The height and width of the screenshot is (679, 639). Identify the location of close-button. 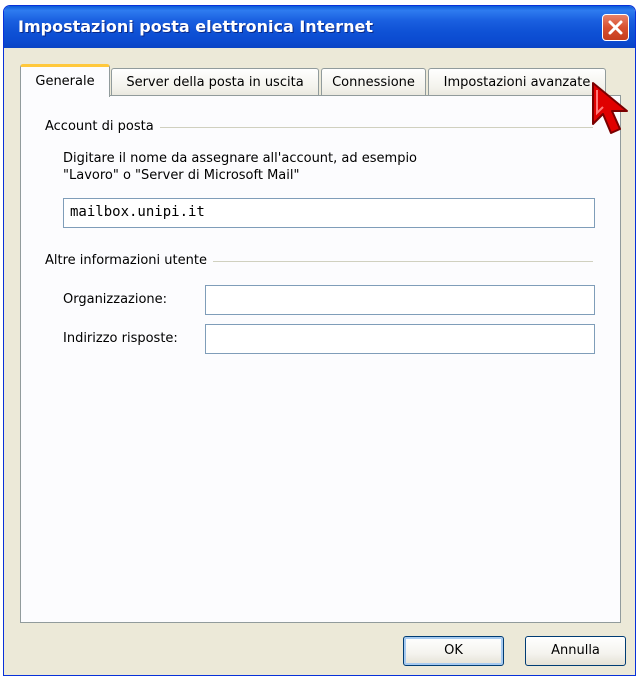
(615, 27).